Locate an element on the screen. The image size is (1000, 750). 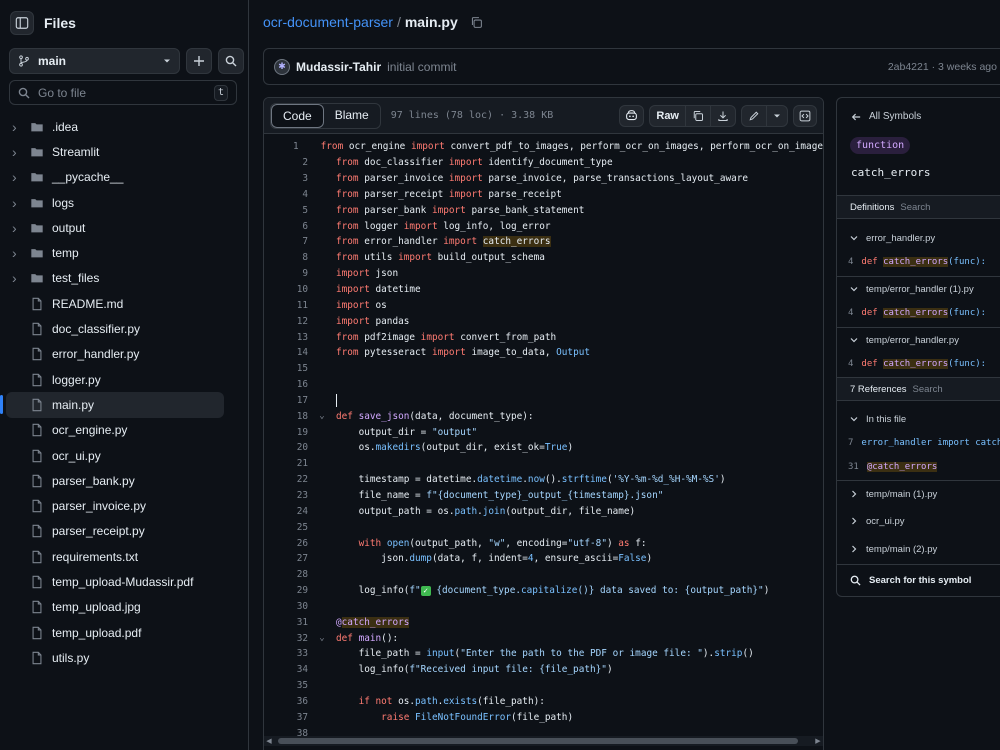
definitions-search: Search is located at coordinates (915, 207).